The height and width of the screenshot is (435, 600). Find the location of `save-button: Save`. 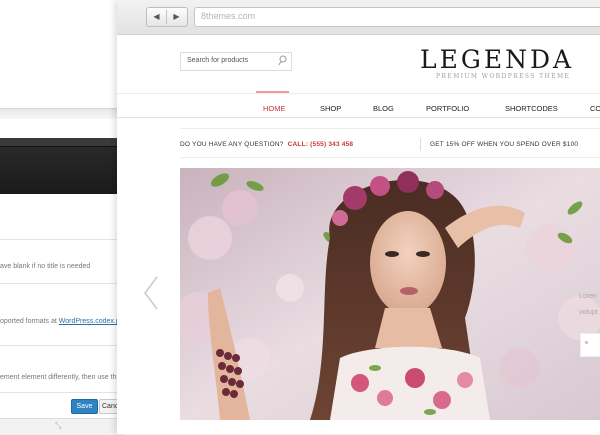

save-button: Save is located at coordinates (84, 406).